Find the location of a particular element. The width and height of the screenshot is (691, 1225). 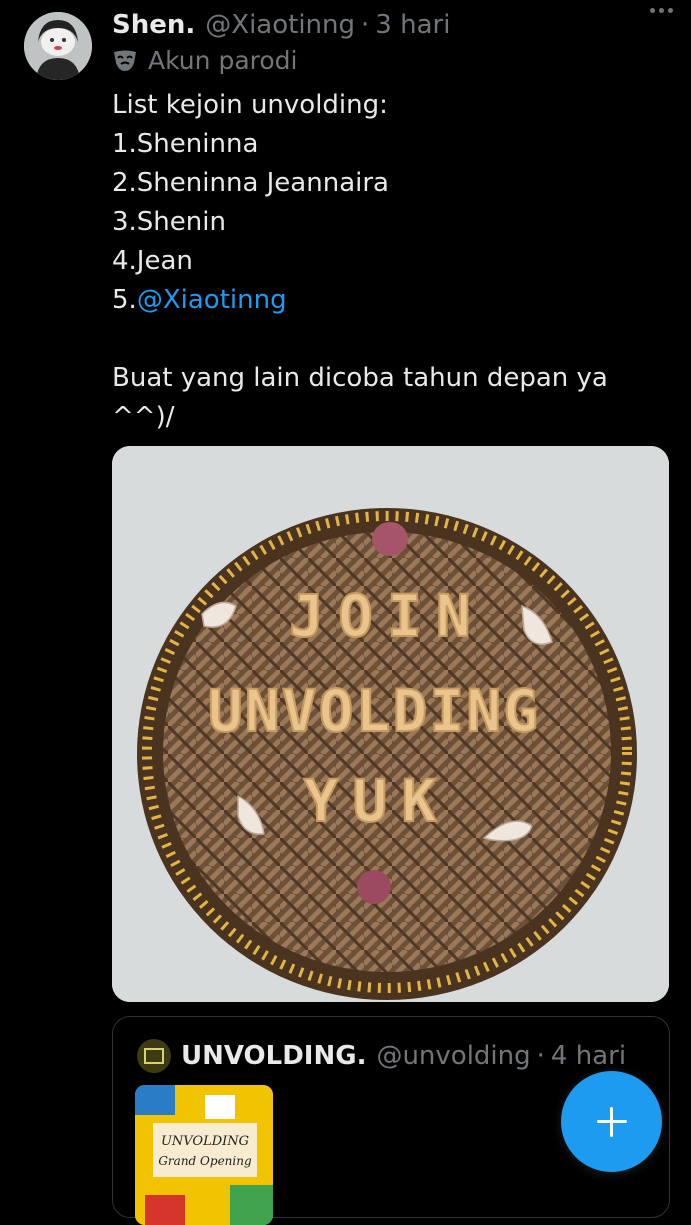

parody-label: Akun parodi is located at coordinates (223, 60).